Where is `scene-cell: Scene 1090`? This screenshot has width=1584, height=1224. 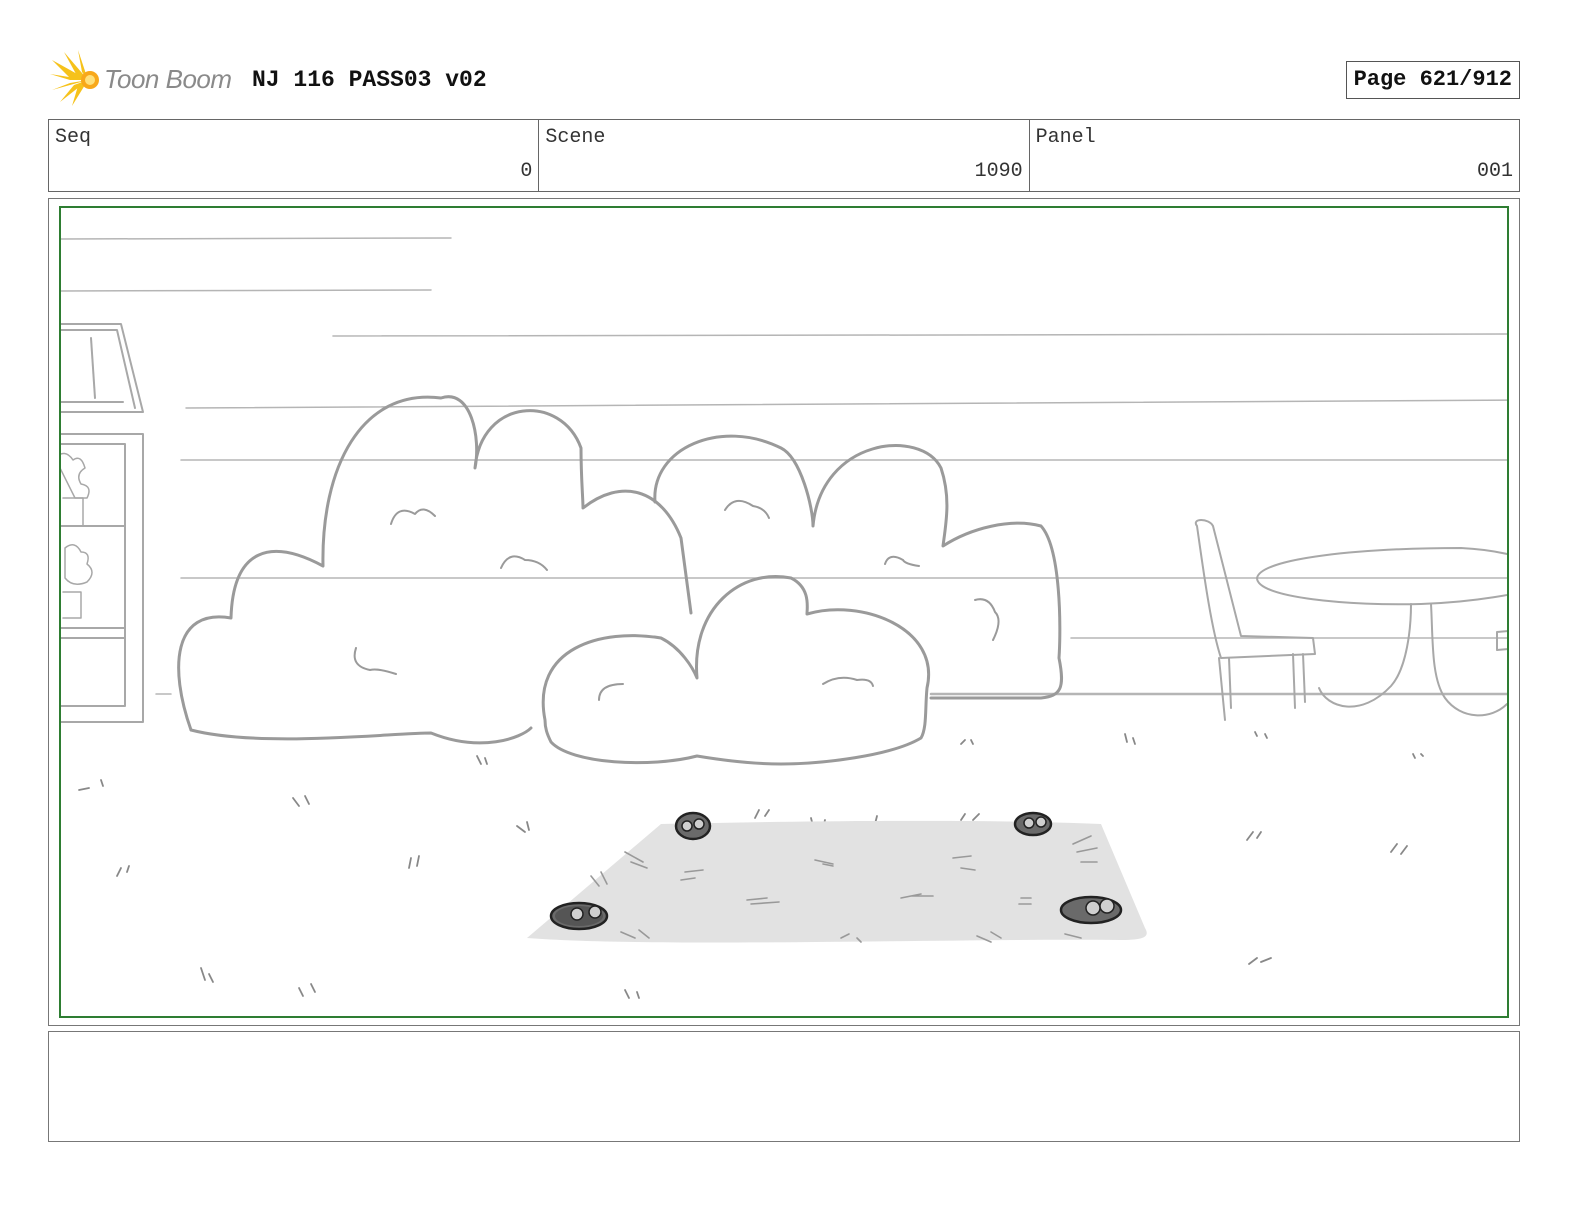 scene-cell: Scene 1090 is located at coordinates (784, 155).